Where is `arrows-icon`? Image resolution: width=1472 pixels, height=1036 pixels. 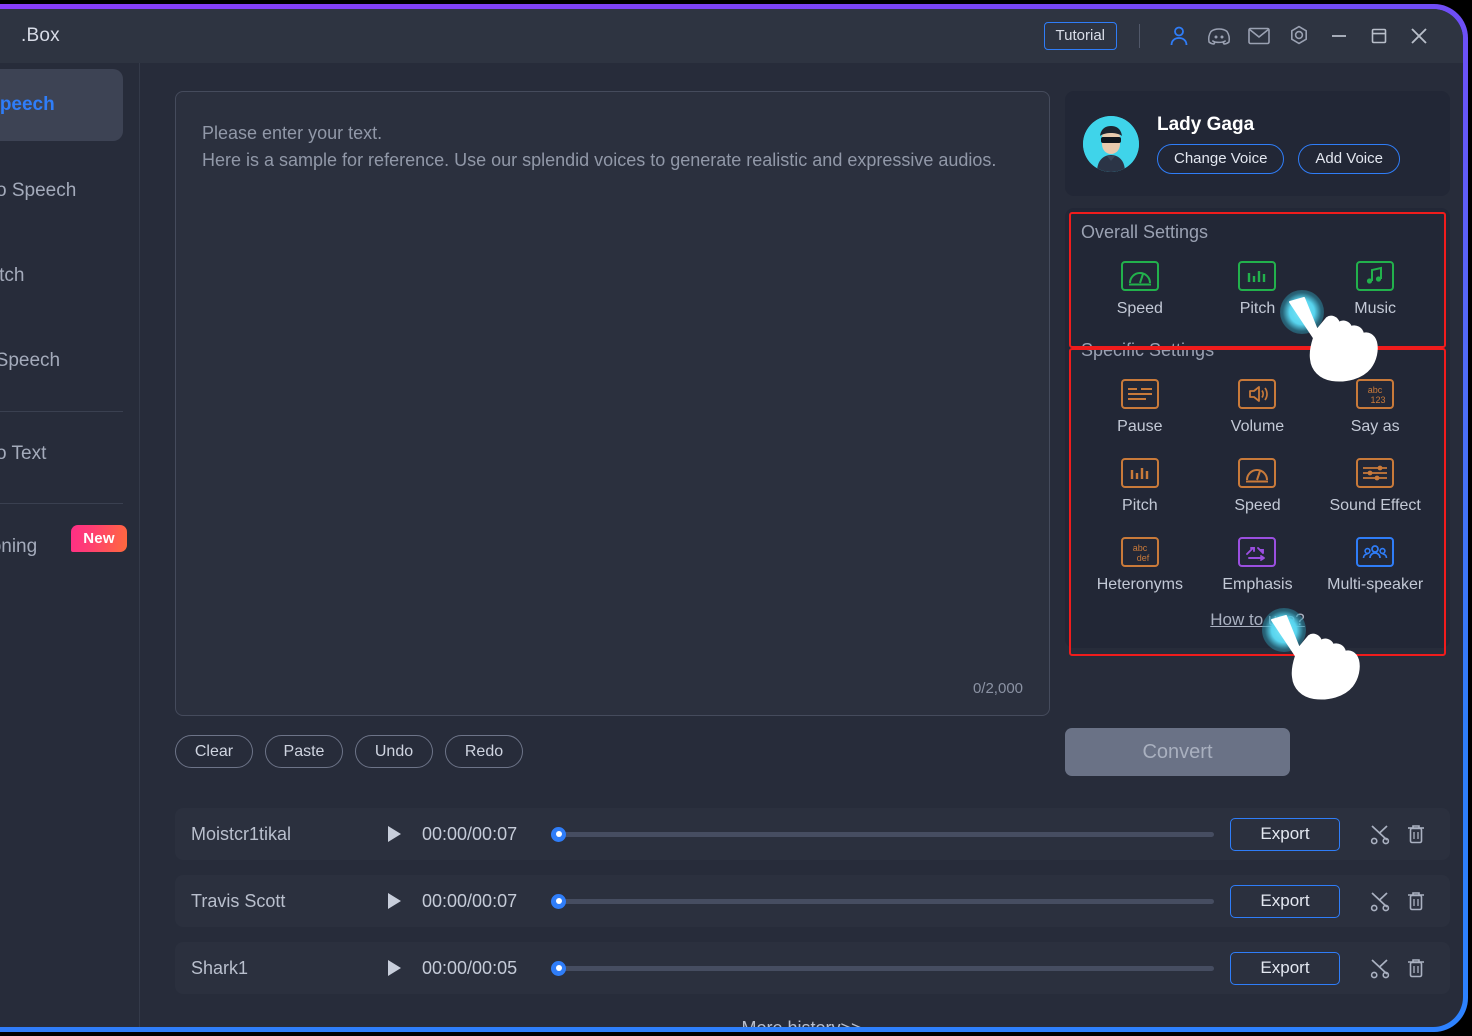 arrows-icon is located at coordinates (1257, 552).